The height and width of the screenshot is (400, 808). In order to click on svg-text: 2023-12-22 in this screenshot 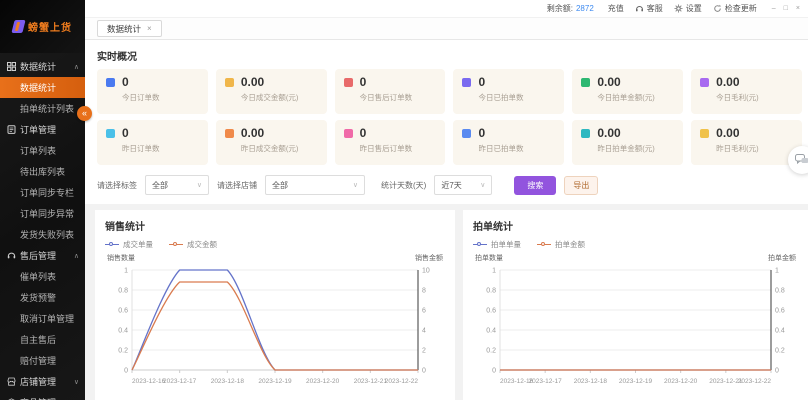, I will do `click(755, 381)`.